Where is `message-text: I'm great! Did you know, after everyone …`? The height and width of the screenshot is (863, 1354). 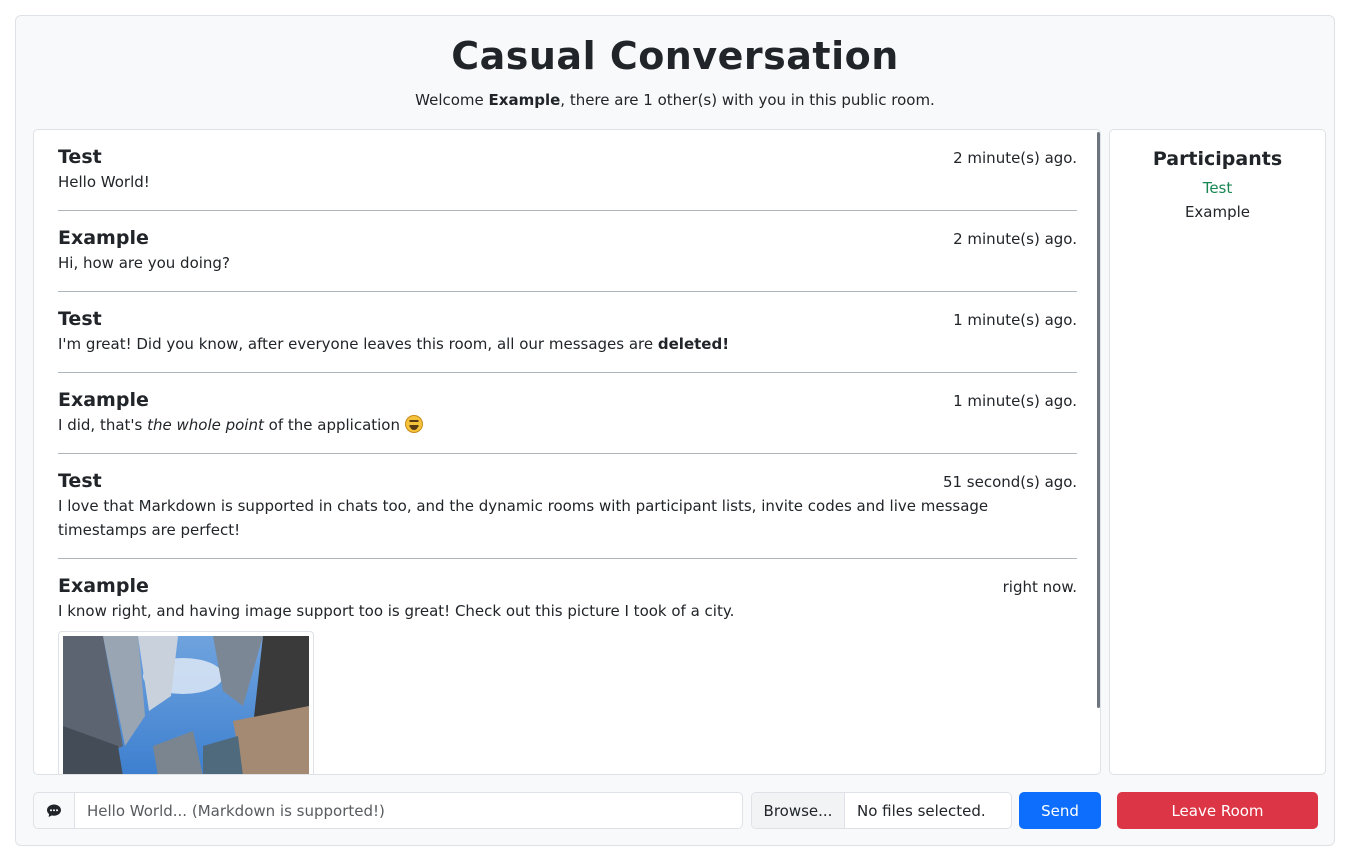 message-text: I'm great! Did you know, after everyone … is located at coordinates (394, 344).